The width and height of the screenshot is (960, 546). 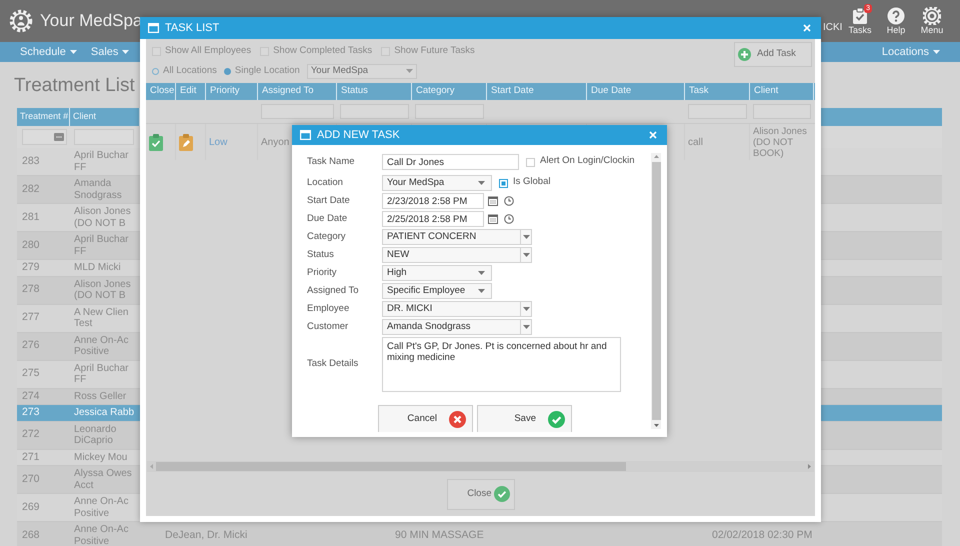 I want to click on vertical-scrollbar, so click(x=656, y=291).